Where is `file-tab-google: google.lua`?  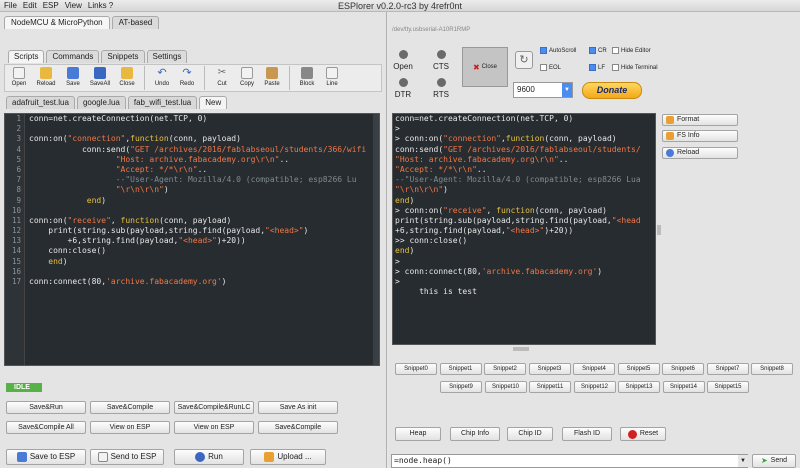 file-tab-google: google.lua is located at coordinates (101, 102).